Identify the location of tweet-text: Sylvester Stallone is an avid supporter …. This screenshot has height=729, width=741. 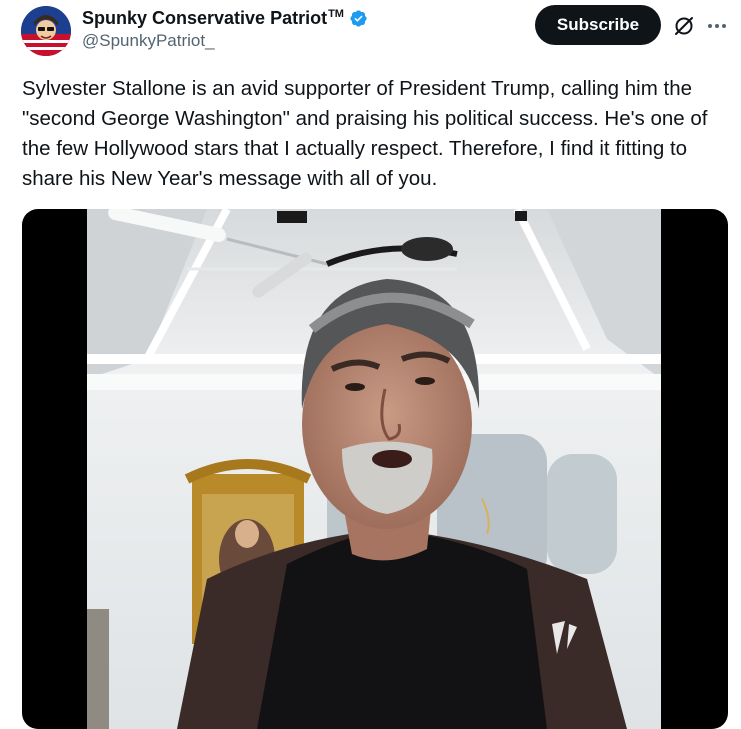
(365, 133).